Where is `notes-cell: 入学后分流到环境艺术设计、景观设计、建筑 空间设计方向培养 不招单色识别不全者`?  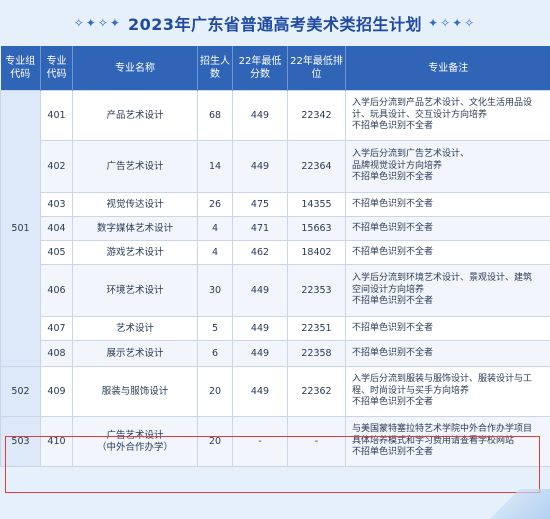
notes-cell: 入学后分流到环境艺术设计、景观设计、建筑 空间设计方向培养 不招单色识别不全者 is located at coordinates (447, 290).